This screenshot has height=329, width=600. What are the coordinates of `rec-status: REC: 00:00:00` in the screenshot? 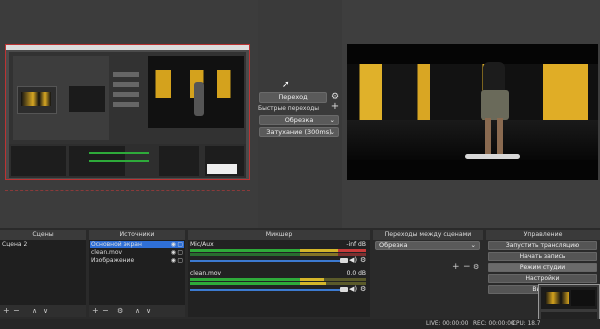 It's located at (494, 324).